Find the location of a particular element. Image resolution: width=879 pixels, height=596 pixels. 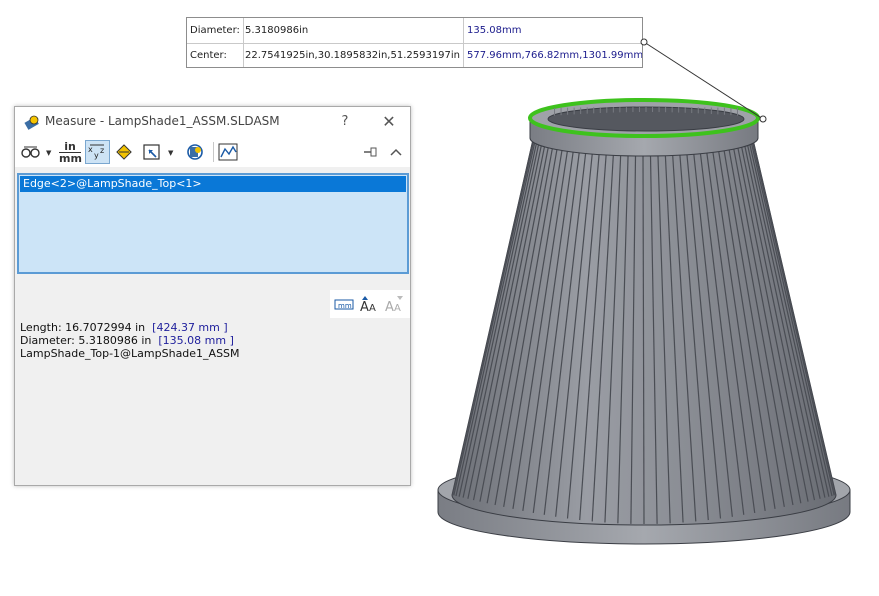

top-opening is located at coordinates (646, 119).